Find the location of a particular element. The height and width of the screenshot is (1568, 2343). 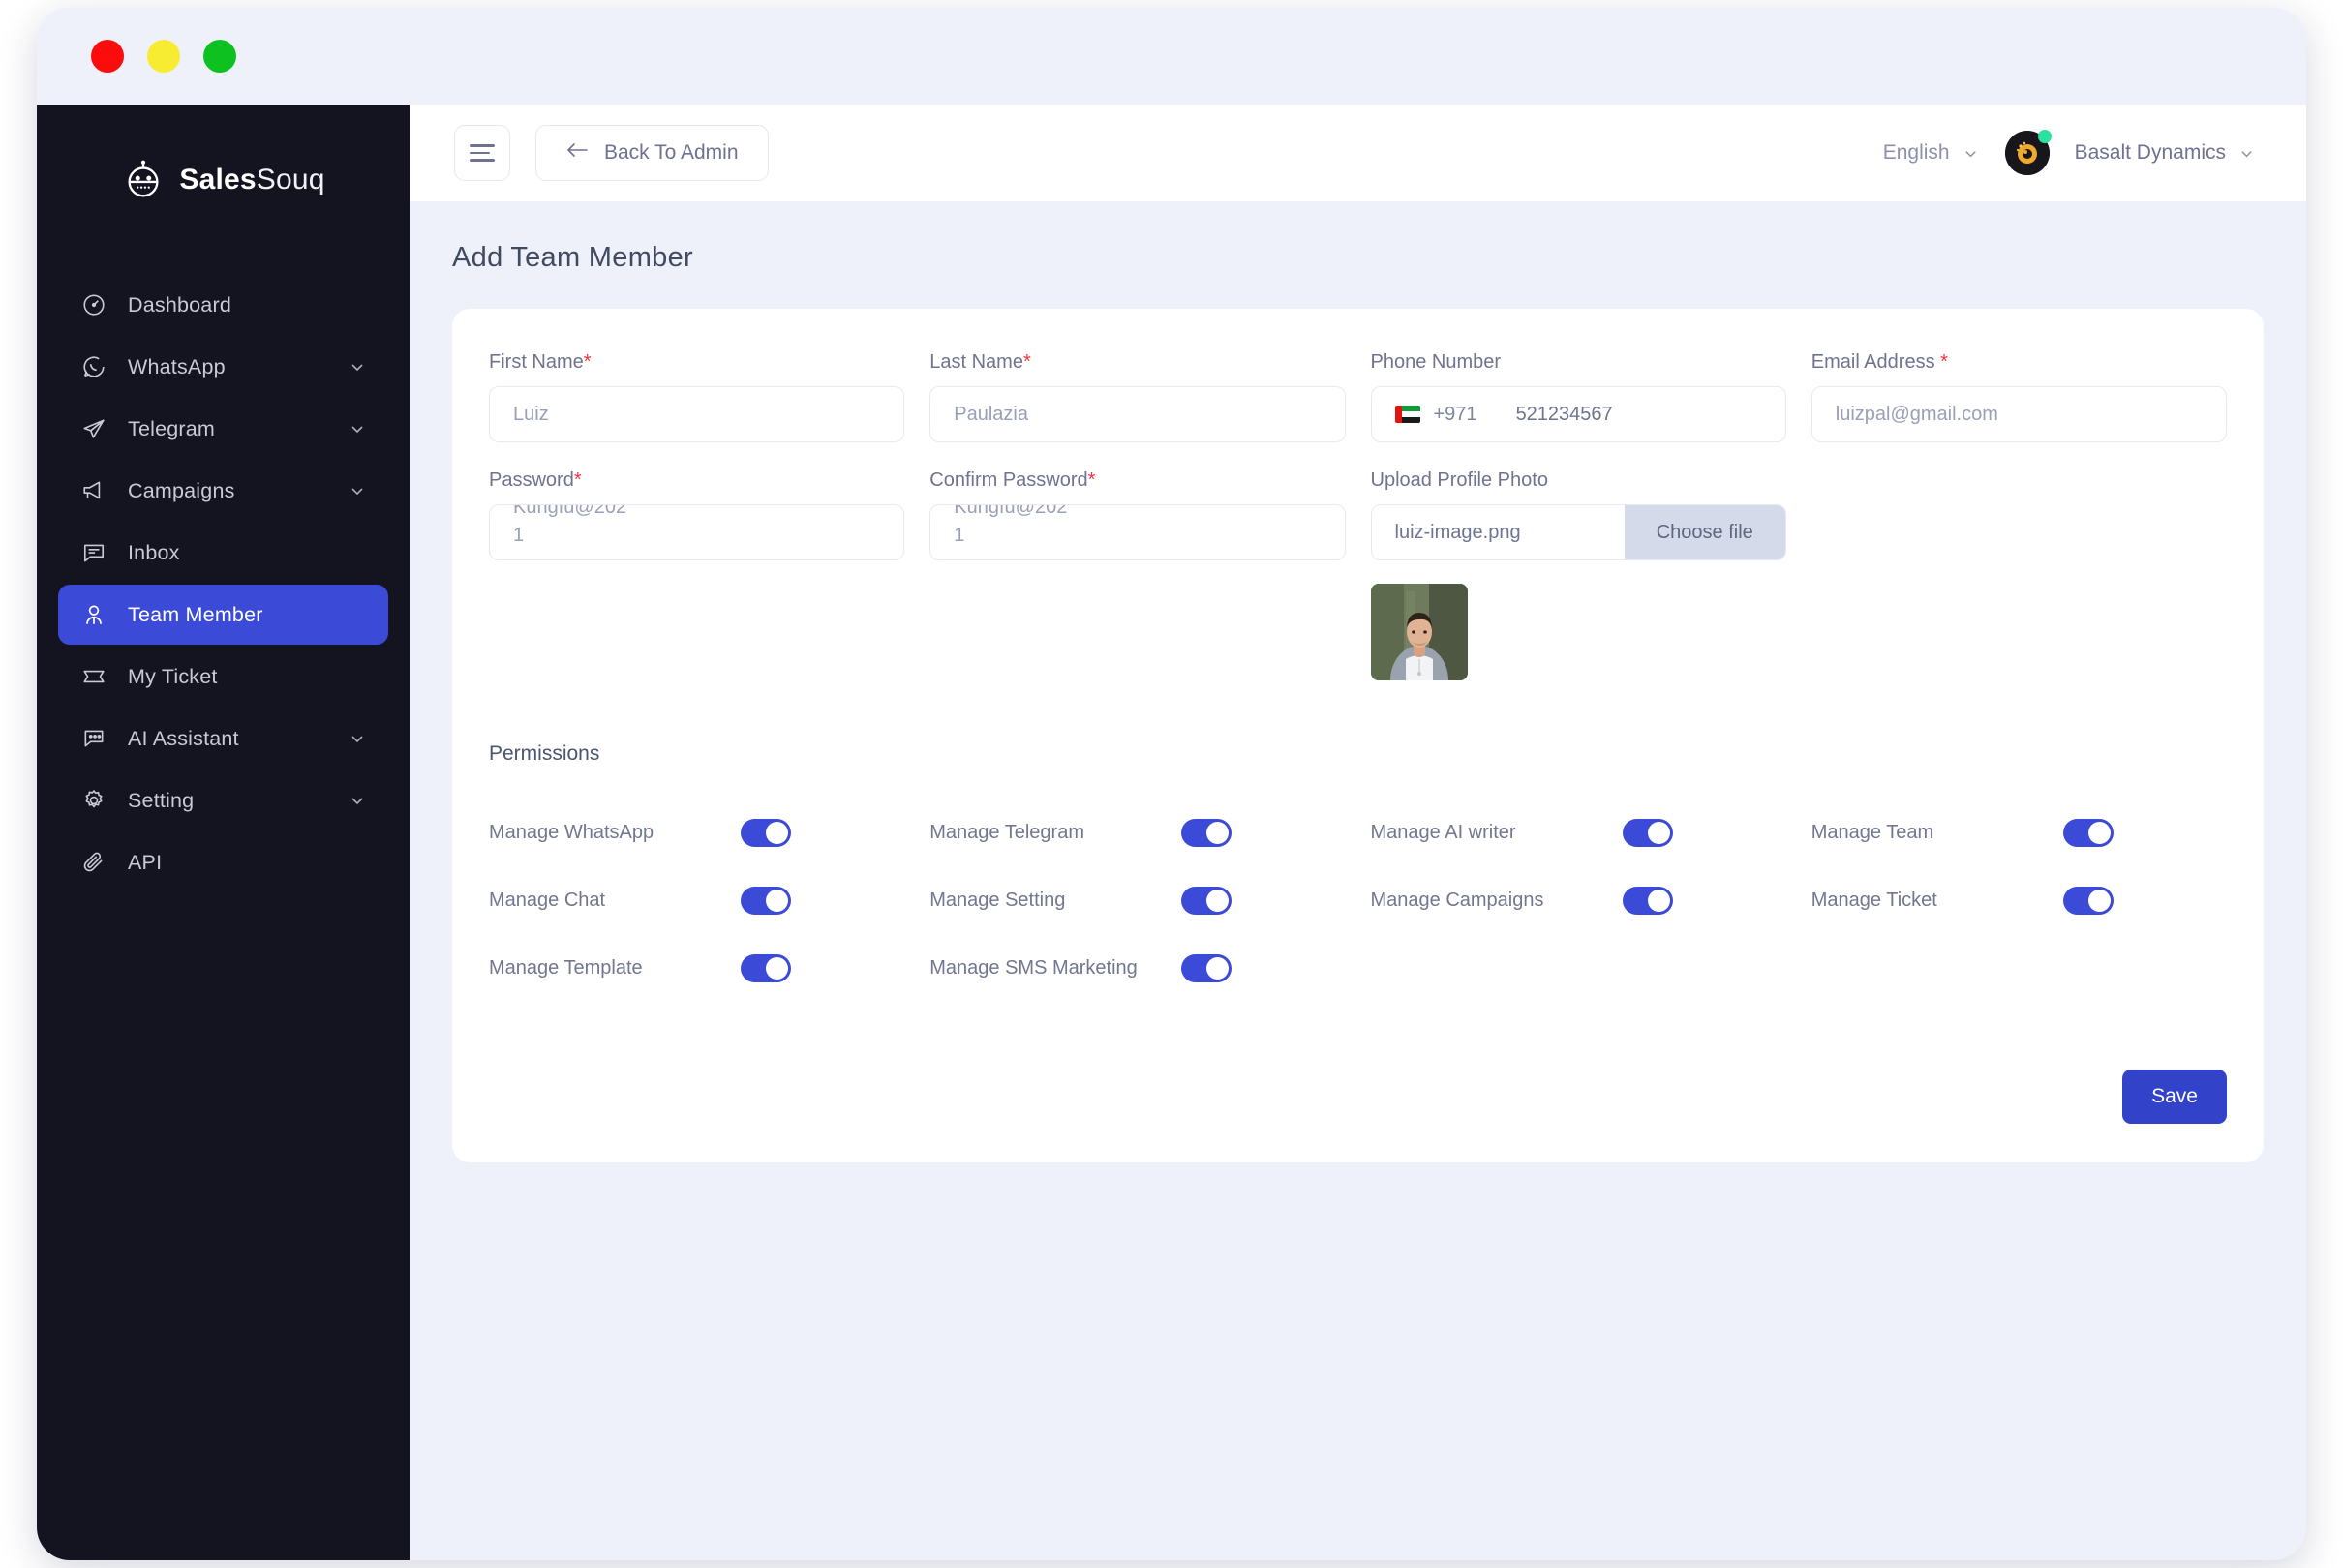

arrow-left-icon is located at coordinates (577, 153).